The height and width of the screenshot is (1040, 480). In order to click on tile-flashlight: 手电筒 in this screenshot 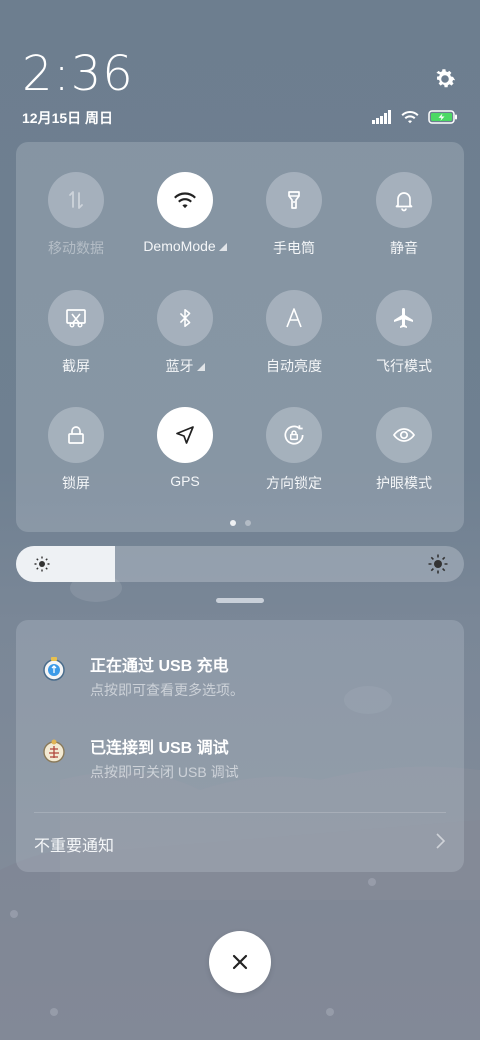, I will do `click(294, 215)`.